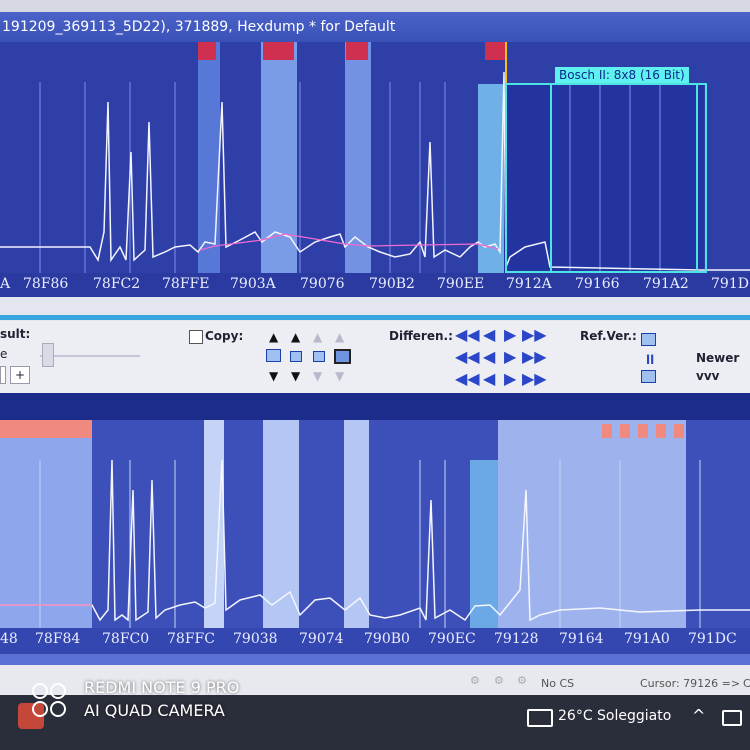  Describe the element at coordinates (46, 284) in the screenshot. I see `axis-label: 78F86` at that location.